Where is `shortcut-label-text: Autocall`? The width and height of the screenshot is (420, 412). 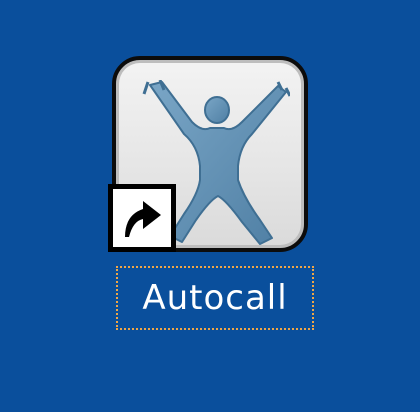
shortcut-label-text: Autocall is located at coordinates (215, 298).